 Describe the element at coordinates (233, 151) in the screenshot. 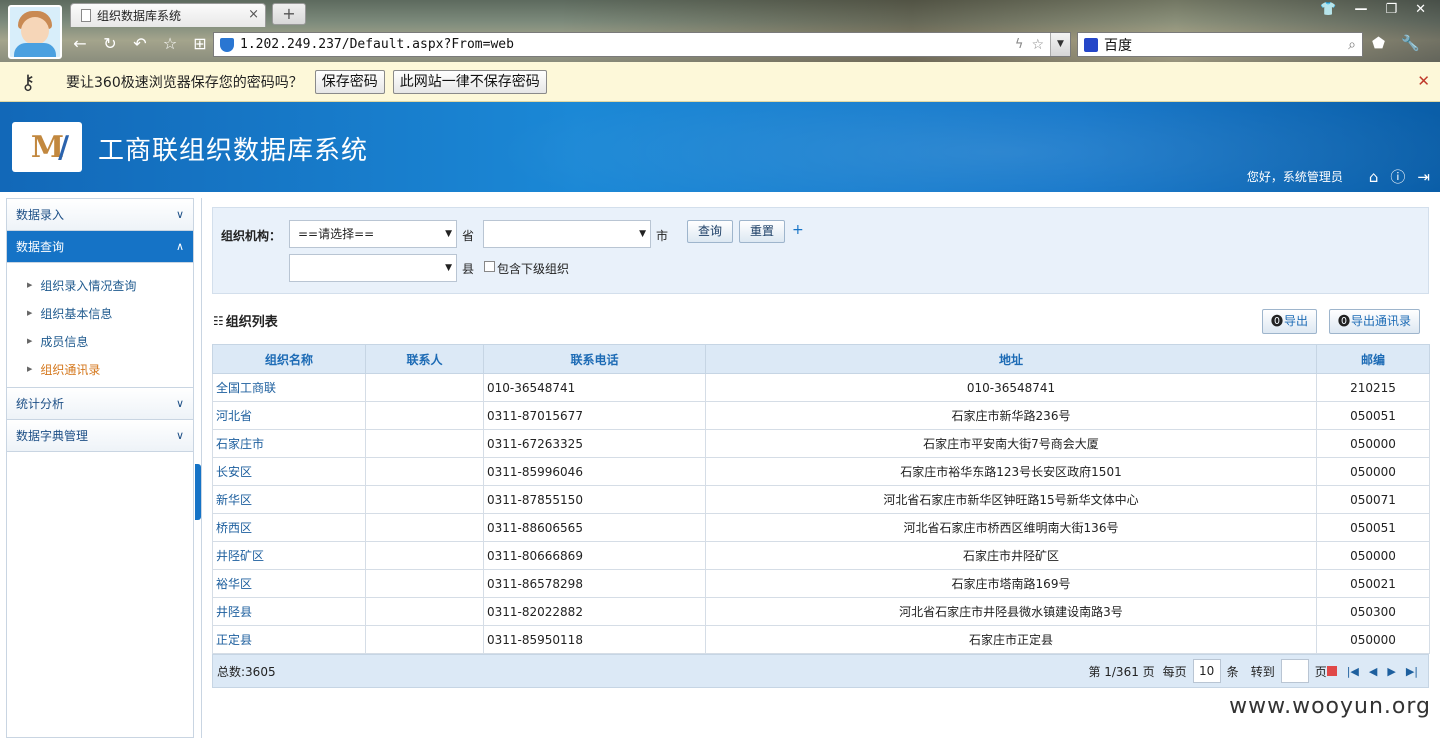

I see `app-title: 工商联组织数据库系统` at that location.